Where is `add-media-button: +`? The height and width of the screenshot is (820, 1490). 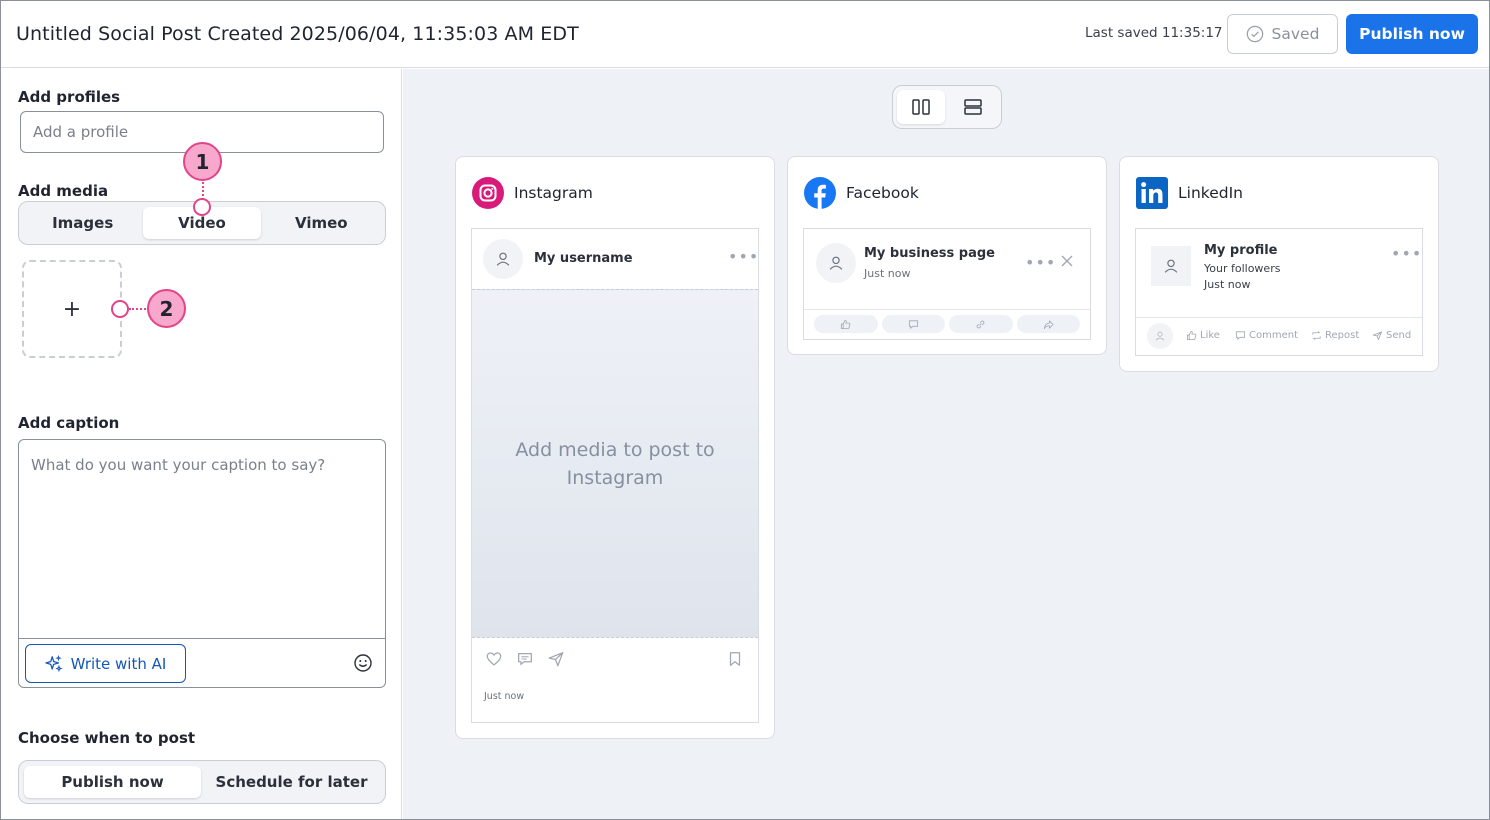 add-media-button: + is located at coordinates (72, 309).